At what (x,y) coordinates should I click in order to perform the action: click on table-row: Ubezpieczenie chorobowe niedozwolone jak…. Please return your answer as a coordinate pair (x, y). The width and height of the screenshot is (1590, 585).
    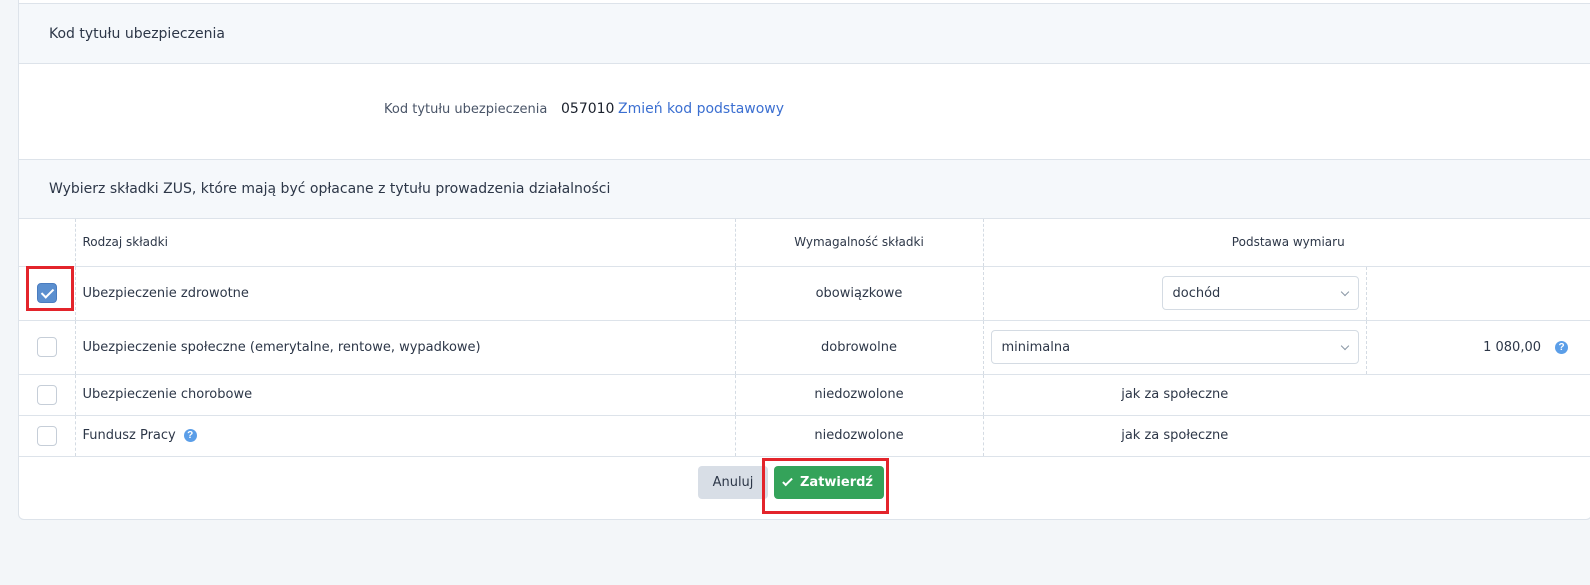
    Looking at the image, I should click on (804, 395).